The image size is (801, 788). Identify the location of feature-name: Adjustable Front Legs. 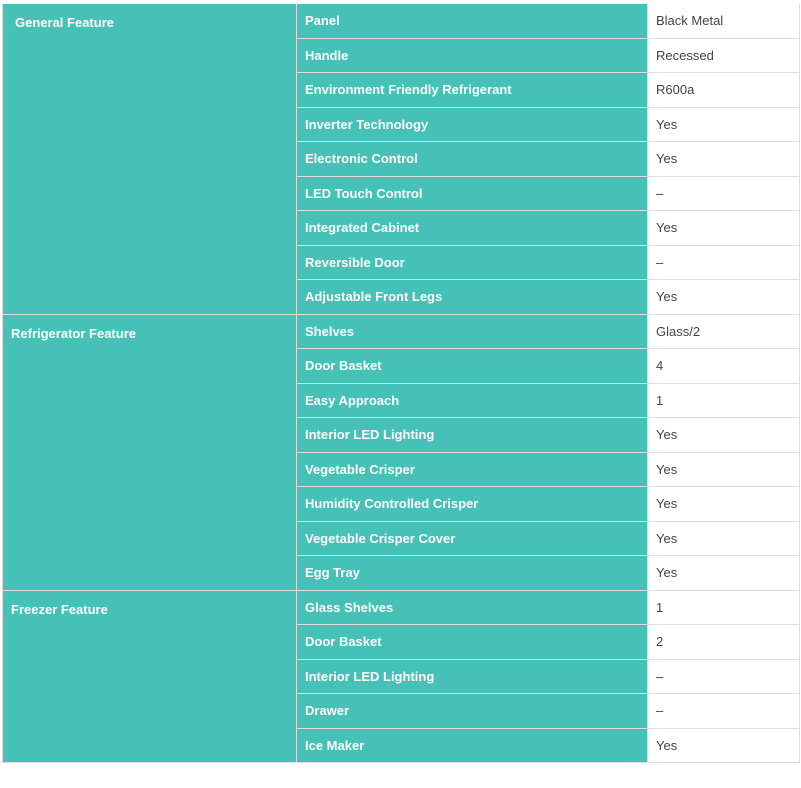
(472, 297).